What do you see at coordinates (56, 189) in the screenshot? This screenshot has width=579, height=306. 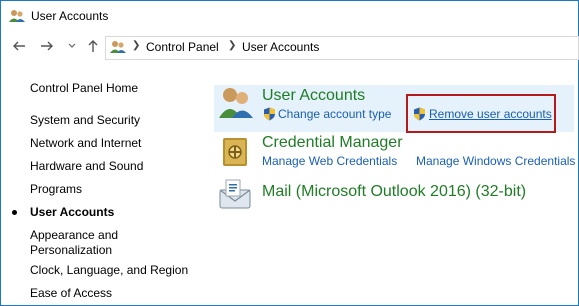 I see `sidebar-item-programs: Programs` at bounding box center [56, 189].